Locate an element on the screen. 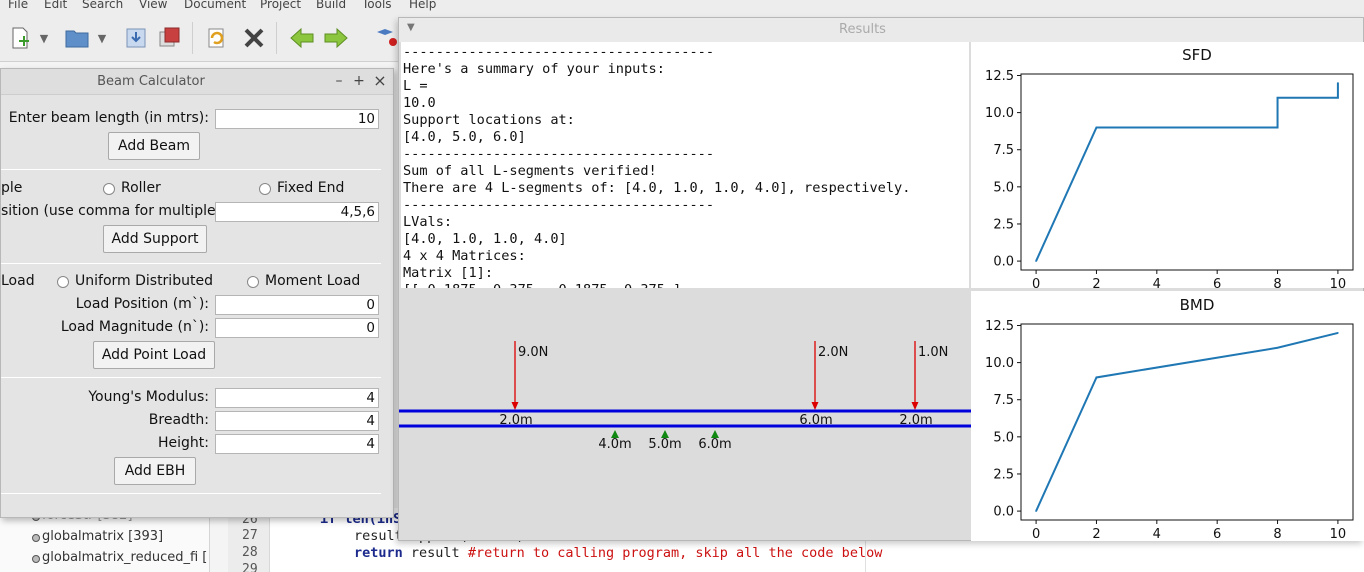 Image resolution: width=1364 pixels, height=572 pixels. arrow-back-icon is located at coordinates (302, 38).